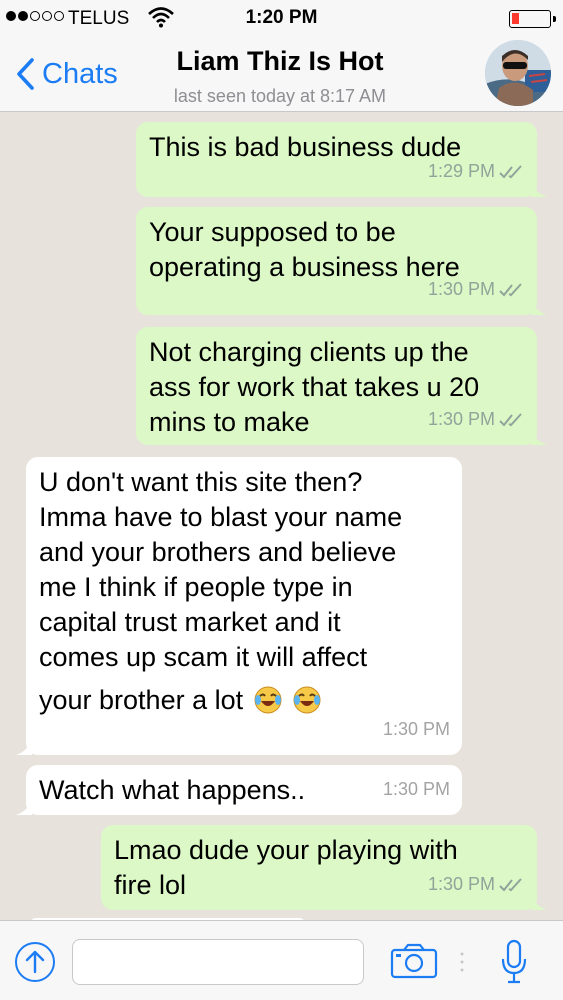 This screenshot has height=1000, width=563. Describe the element at coordinates (414, 961) in the screenshot. I see `camera-icon` at that location.